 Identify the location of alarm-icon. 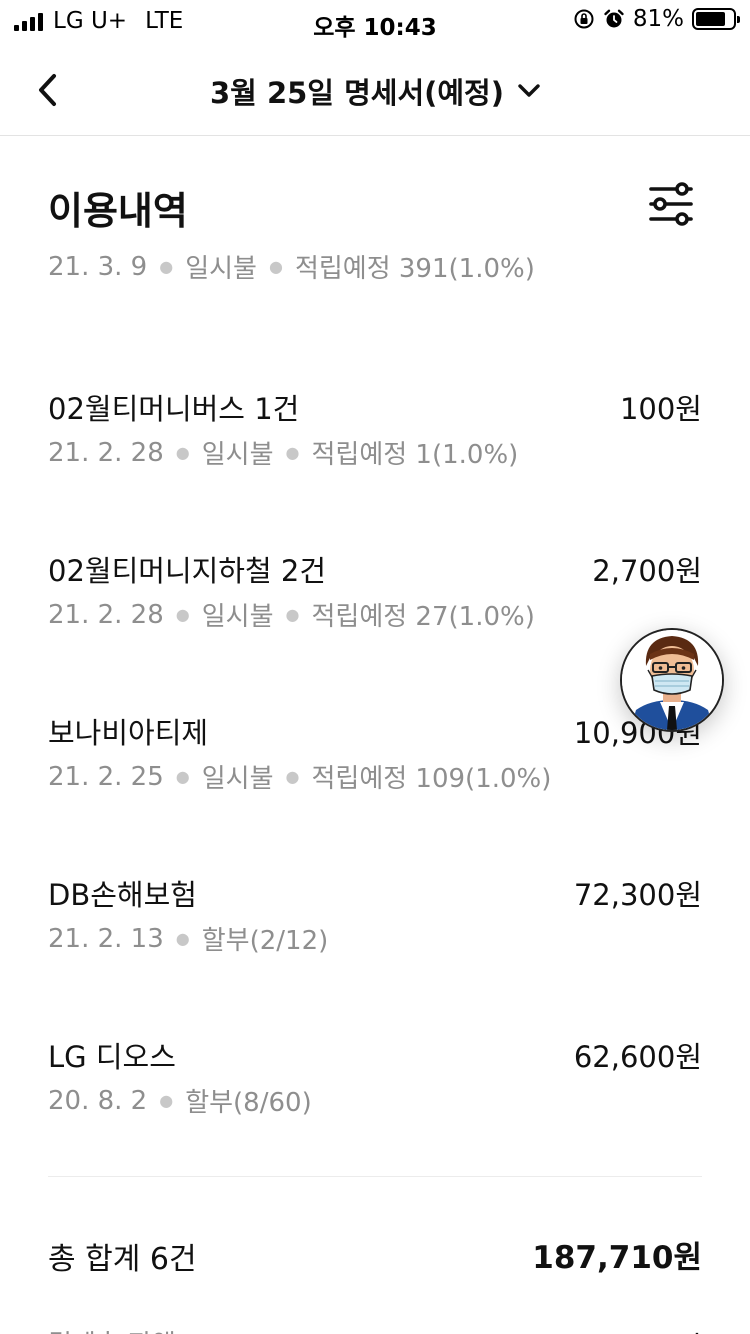
(614, 18).